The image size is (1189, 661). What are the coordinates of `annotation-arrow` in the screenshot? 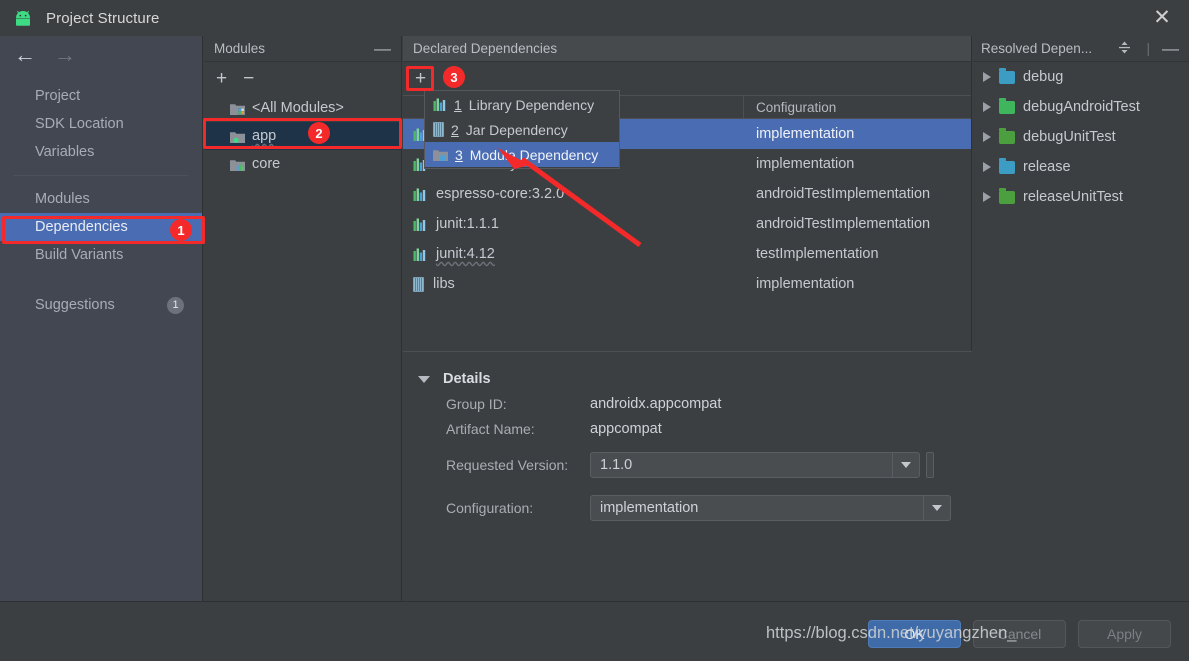 It's located at (575, 200).